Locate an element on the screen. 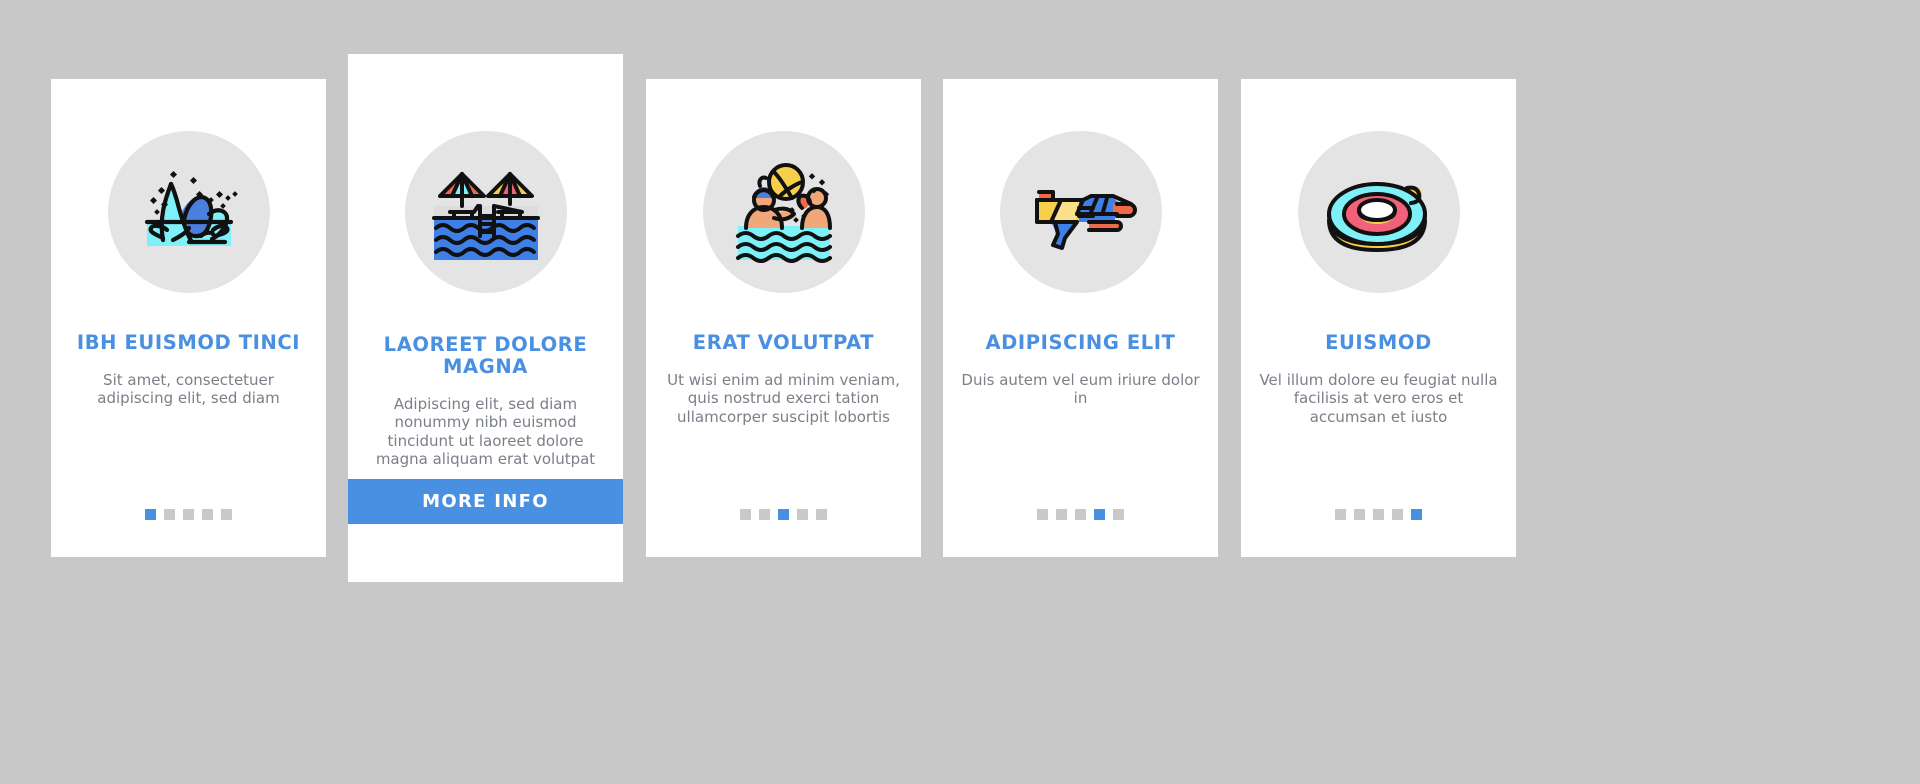 This screenshot has width=1920, height=784. card-title: ADIPISCING ELIT is located at coordinates (1080, 342).